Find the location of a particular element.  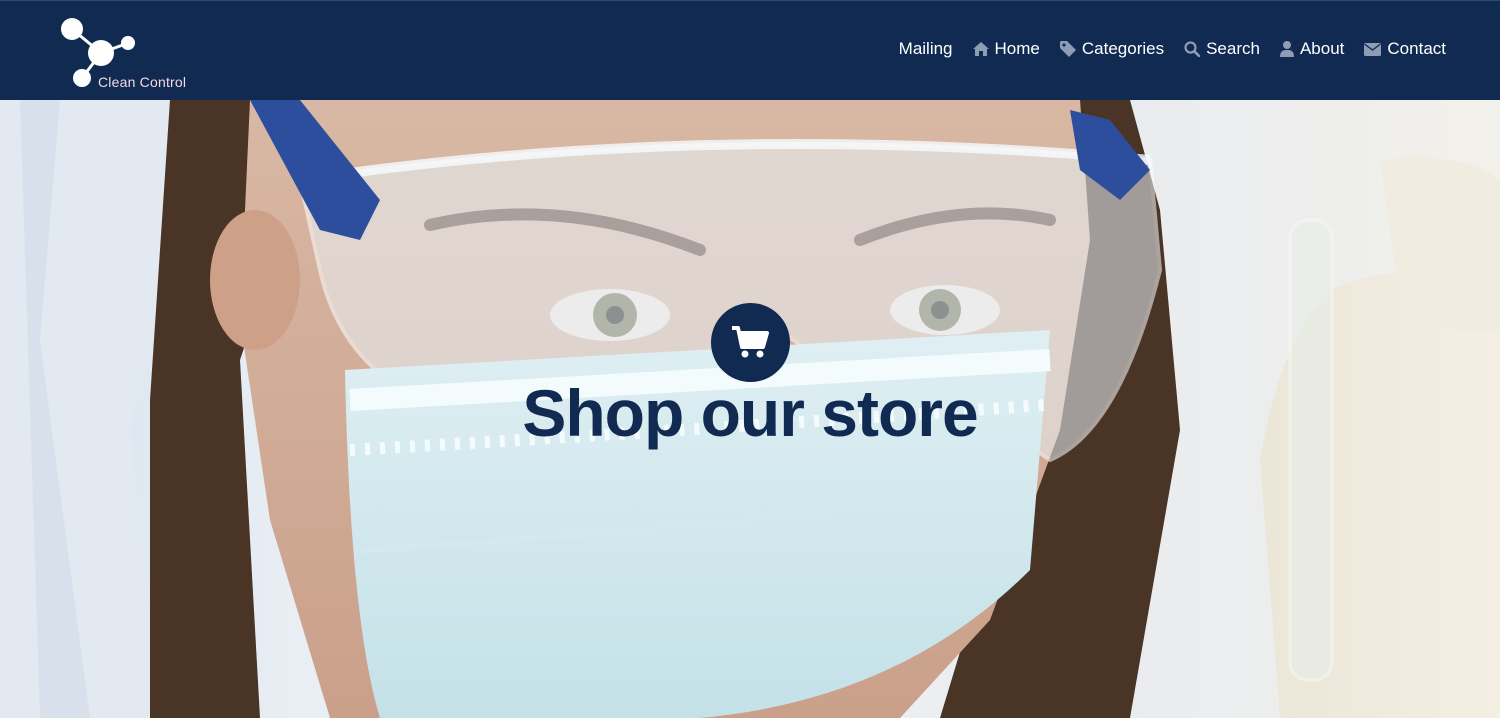

nav-item-label: Categories is located at coordinates (1123, 48).